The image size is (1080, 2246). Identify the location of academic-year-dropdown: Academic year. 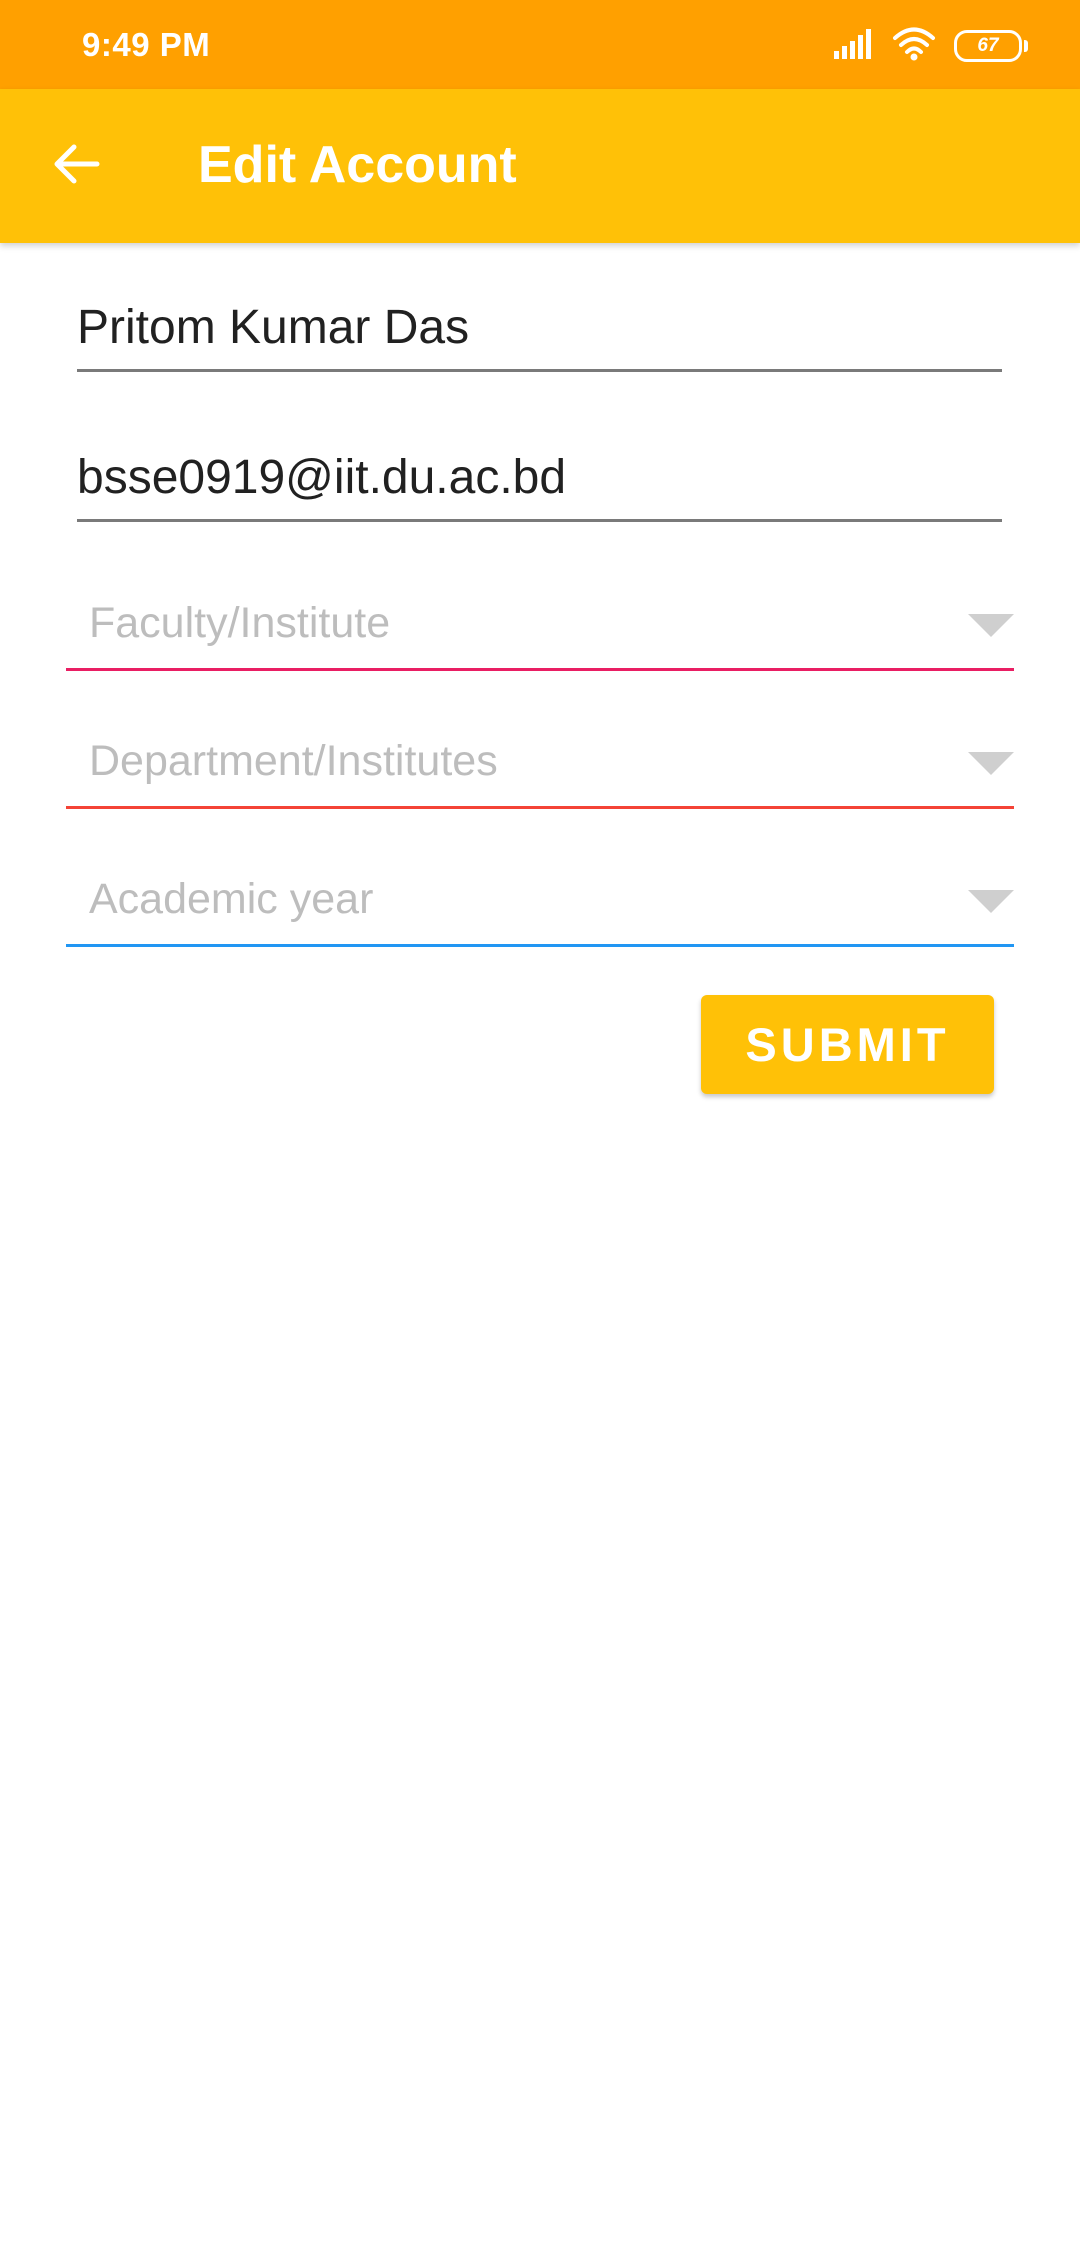
(540, 897).